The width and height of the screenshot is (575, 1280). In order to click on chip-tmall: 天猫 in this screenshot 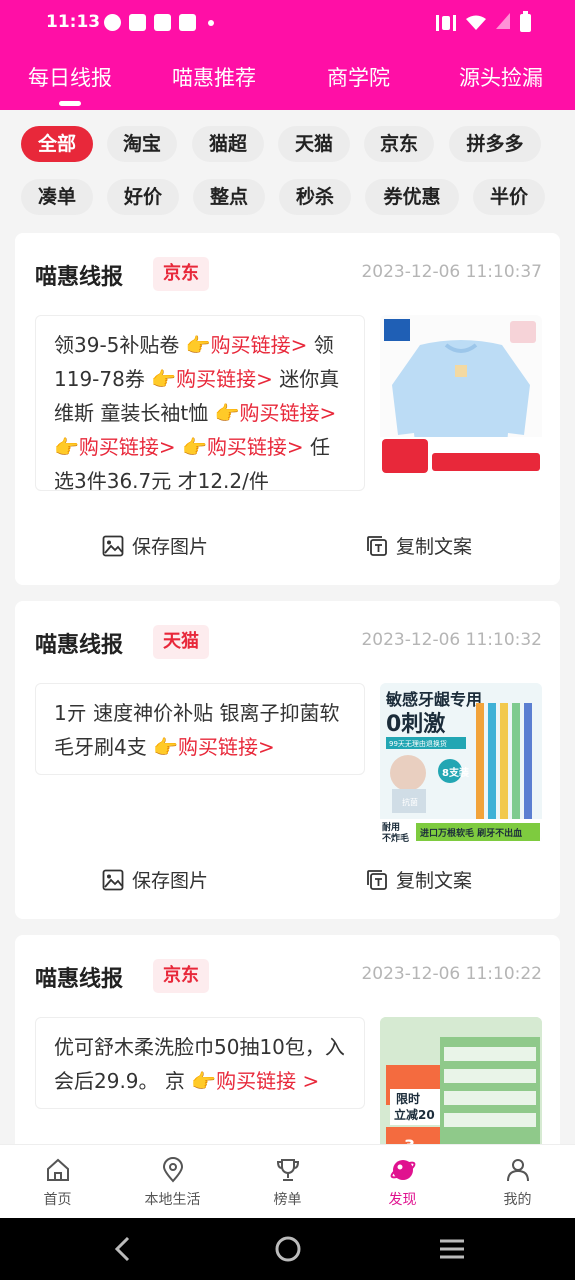, I will do `click(314, 144)`.